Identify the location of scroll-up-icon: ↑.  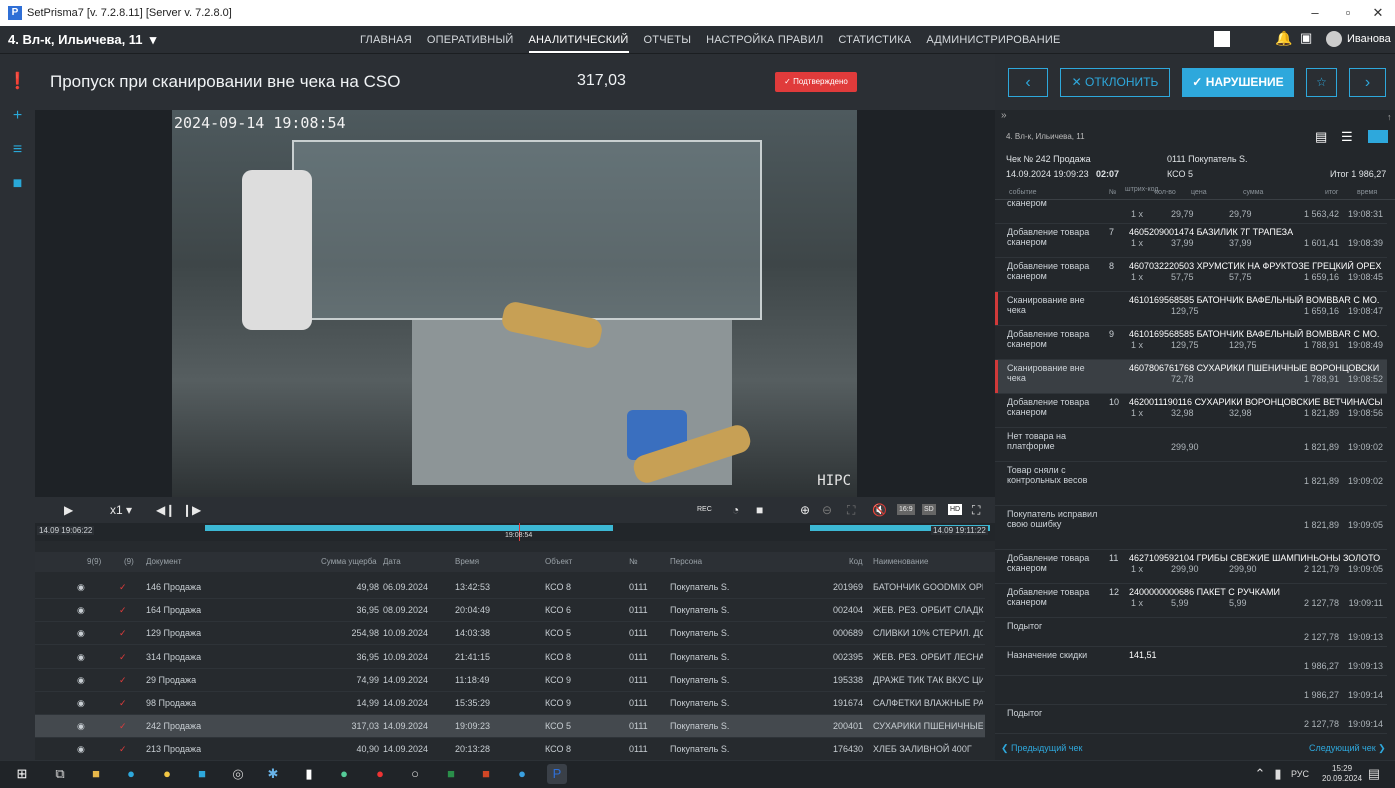
(1389, 117).